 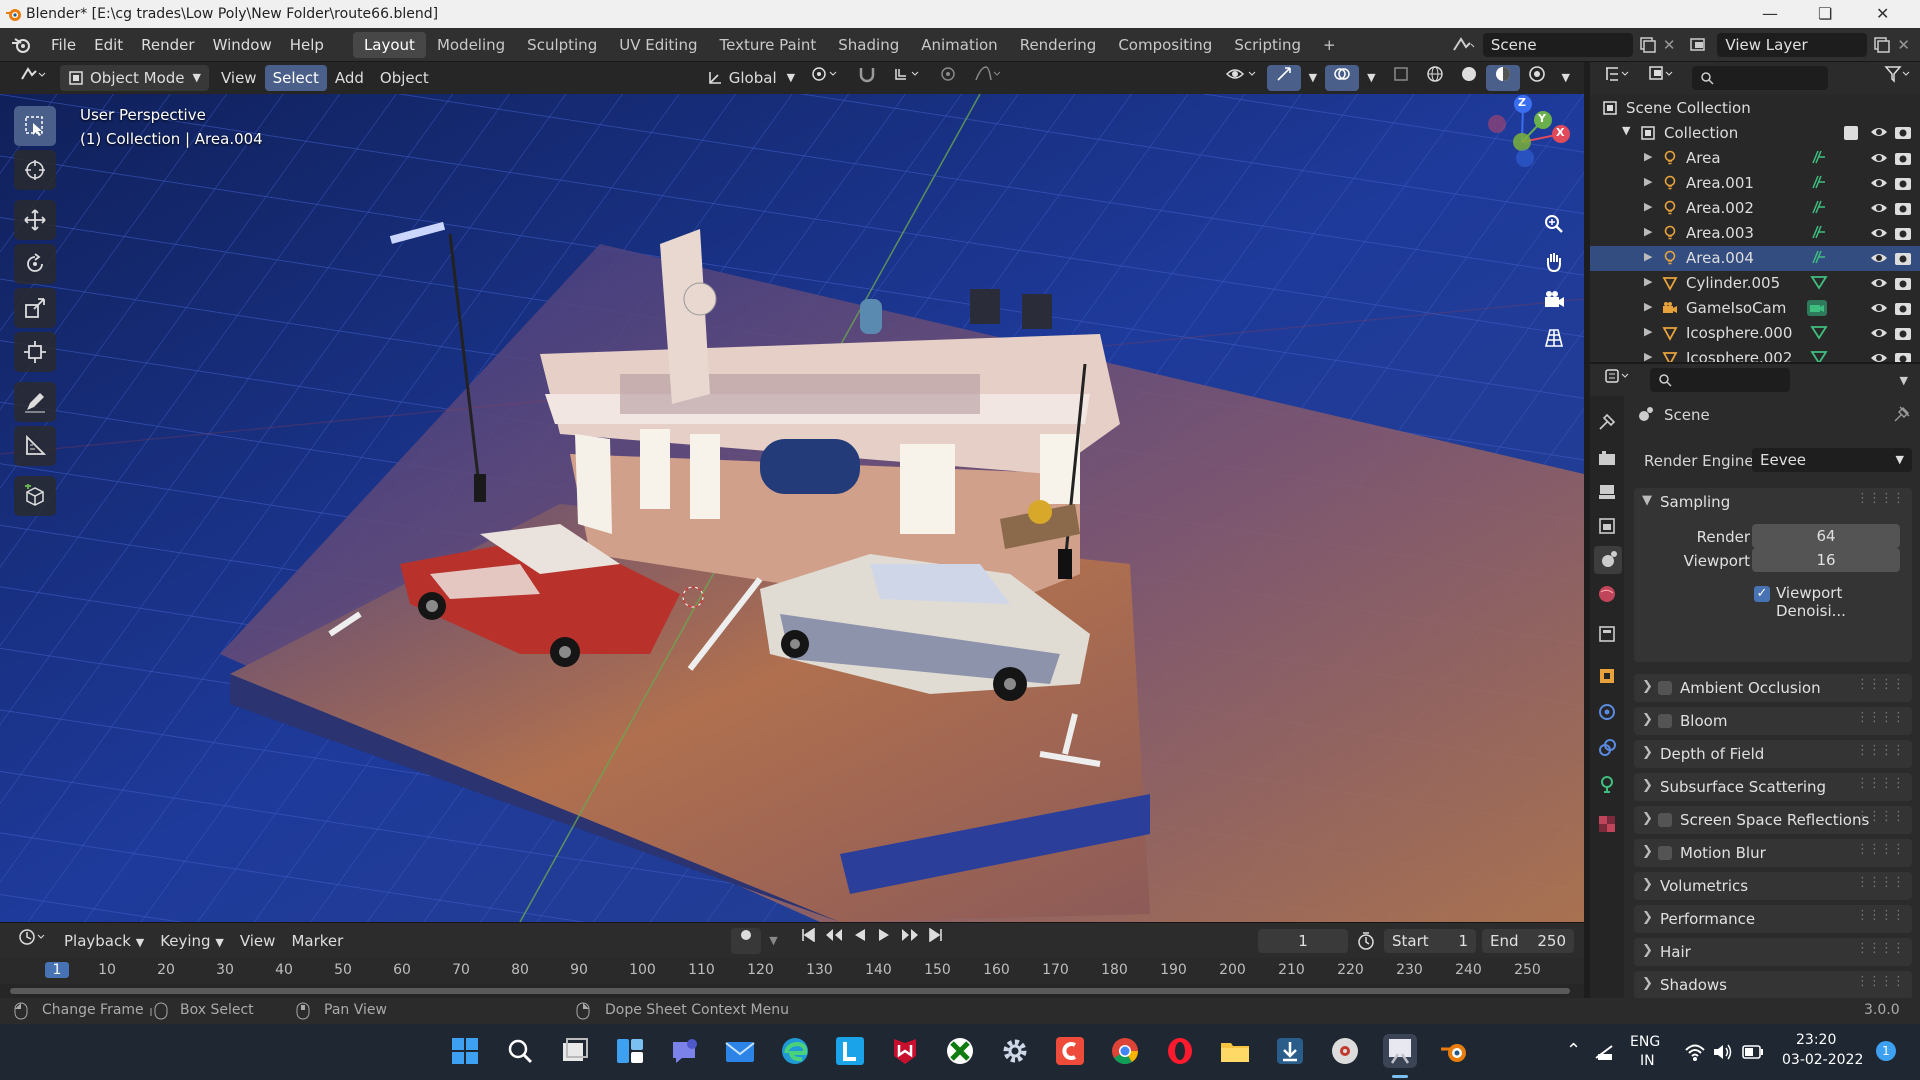 I want to click on outliner-item: ▶ GameIsoCam, so click(x=1755, y=308).